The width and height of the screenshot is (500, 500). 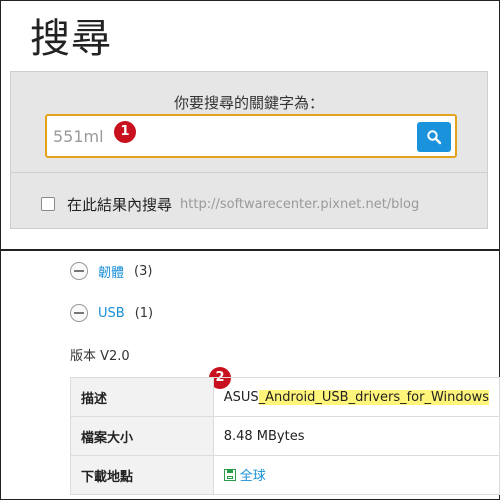 I want to click on search-box, so click(x=251, y=136).